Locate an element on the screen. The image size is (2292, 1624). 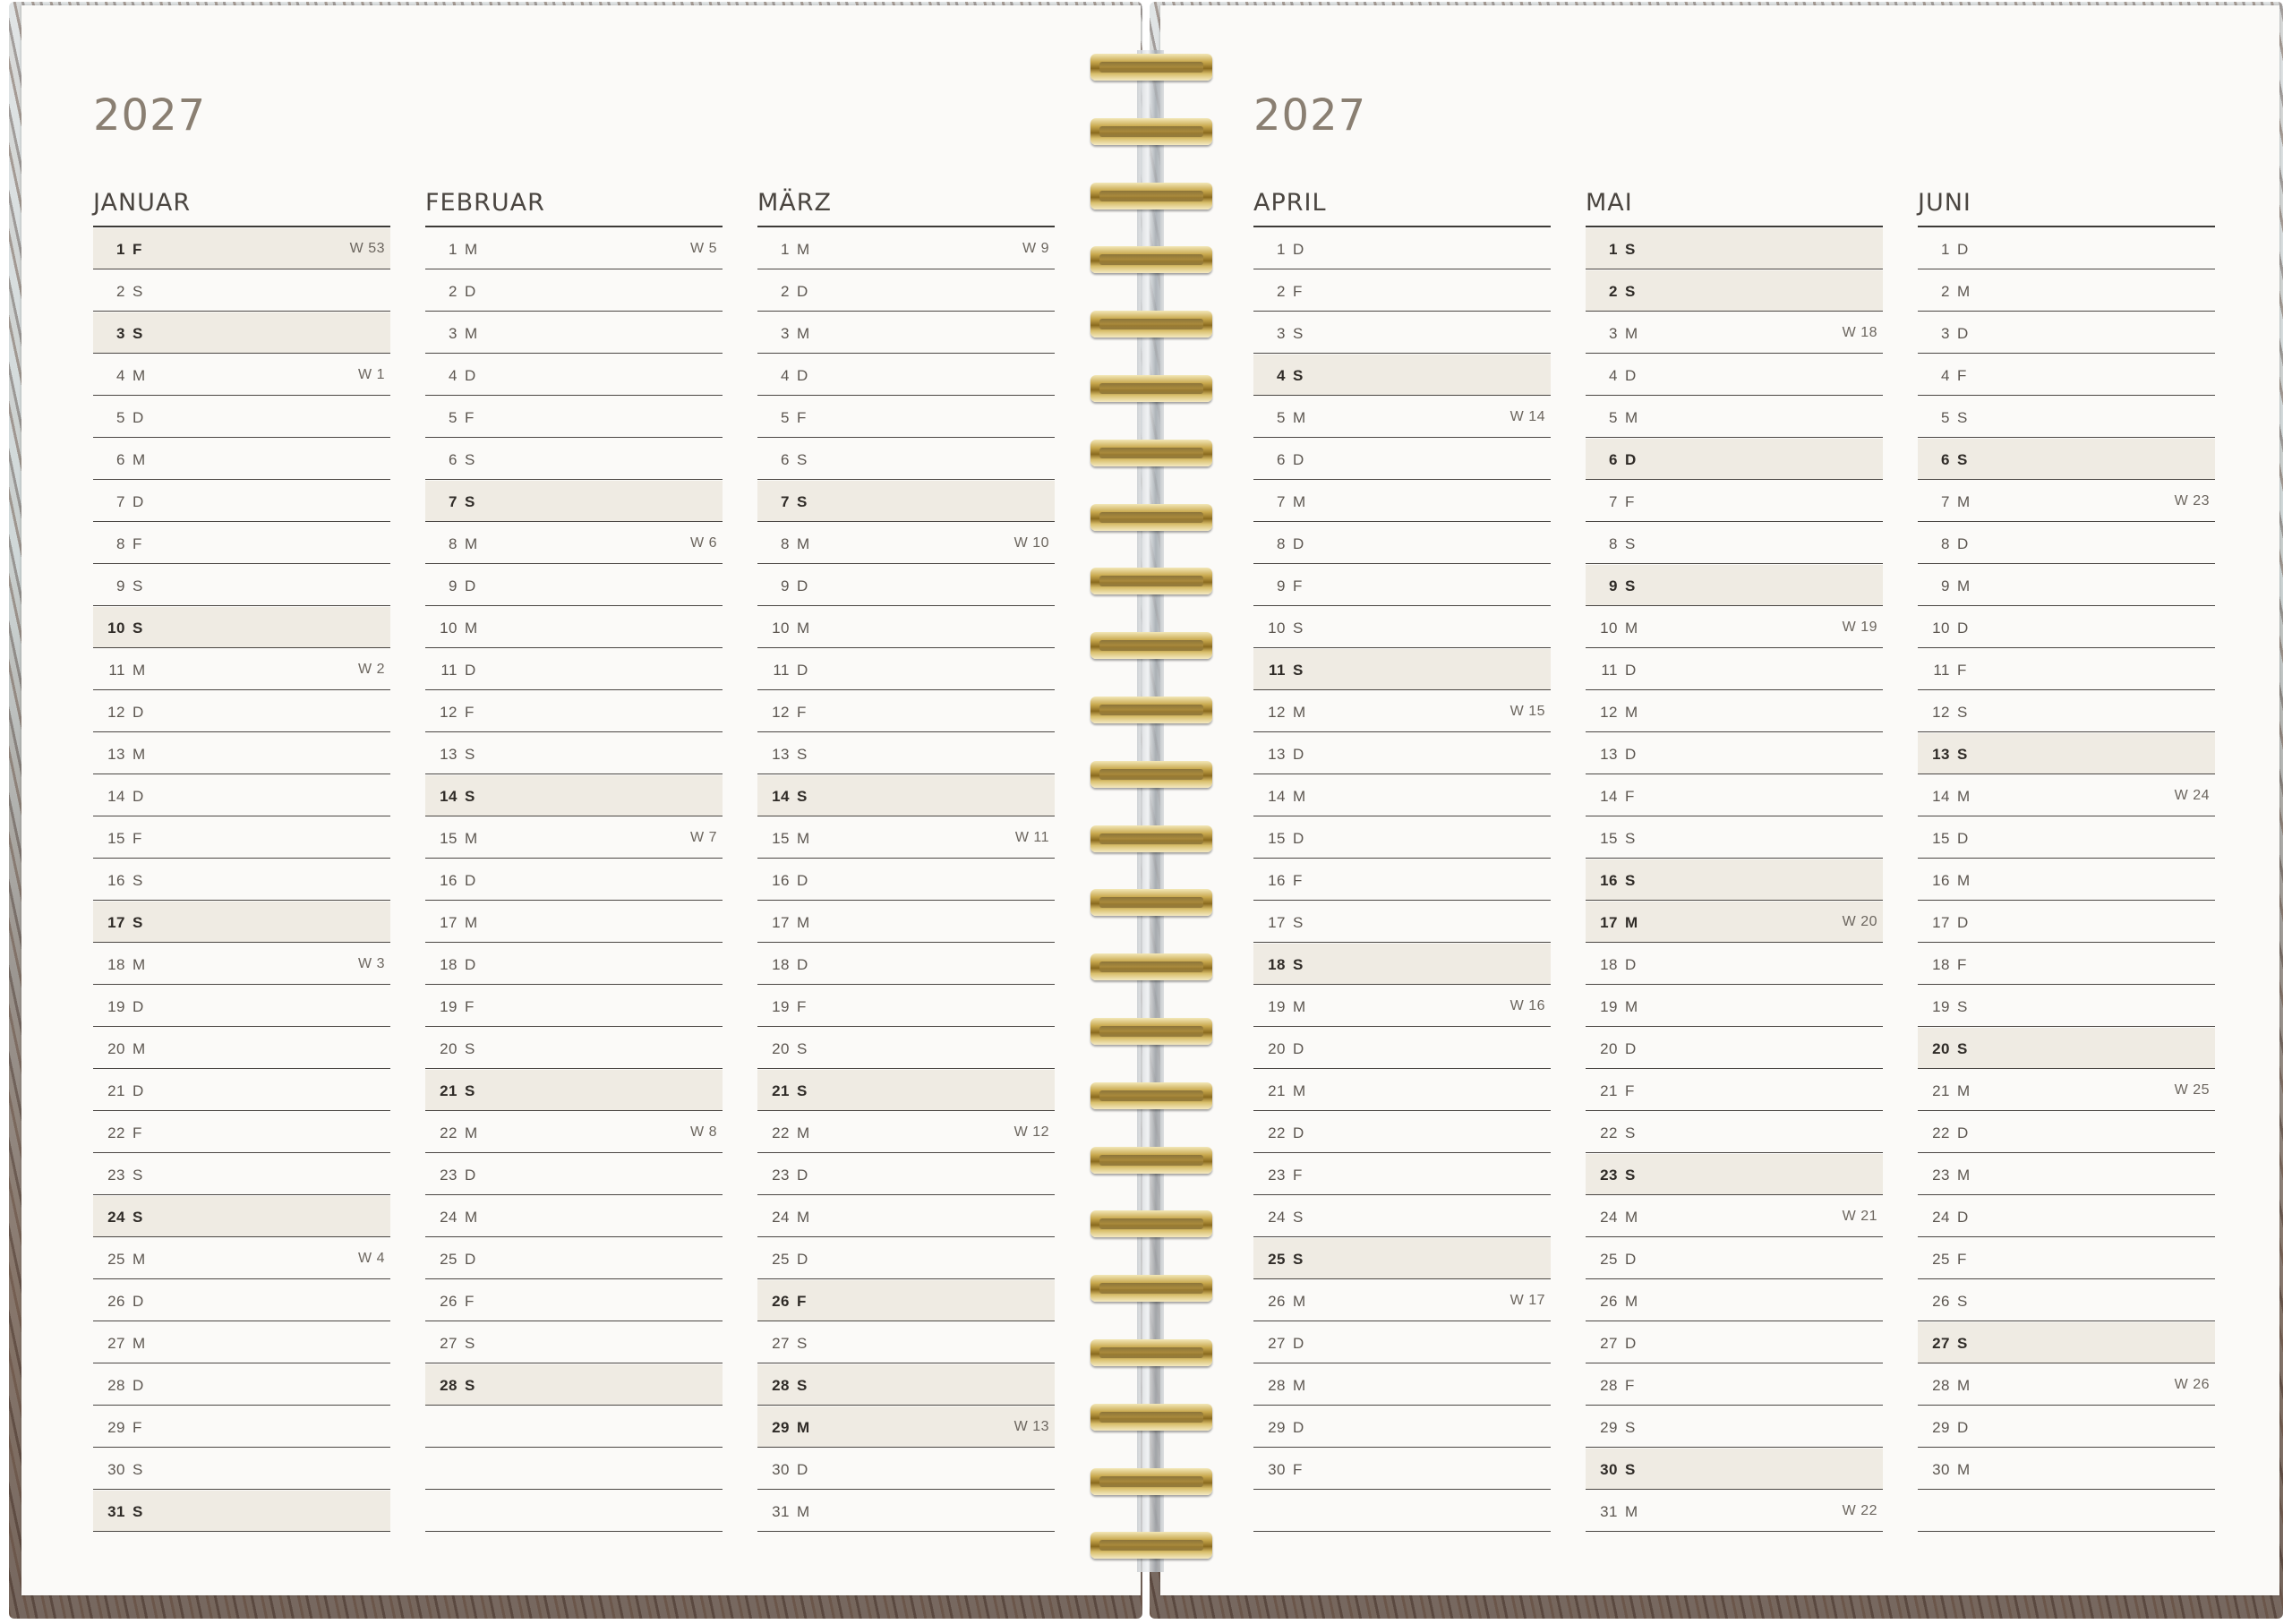
day-row: 8S is located at coordinates (1734, 543).